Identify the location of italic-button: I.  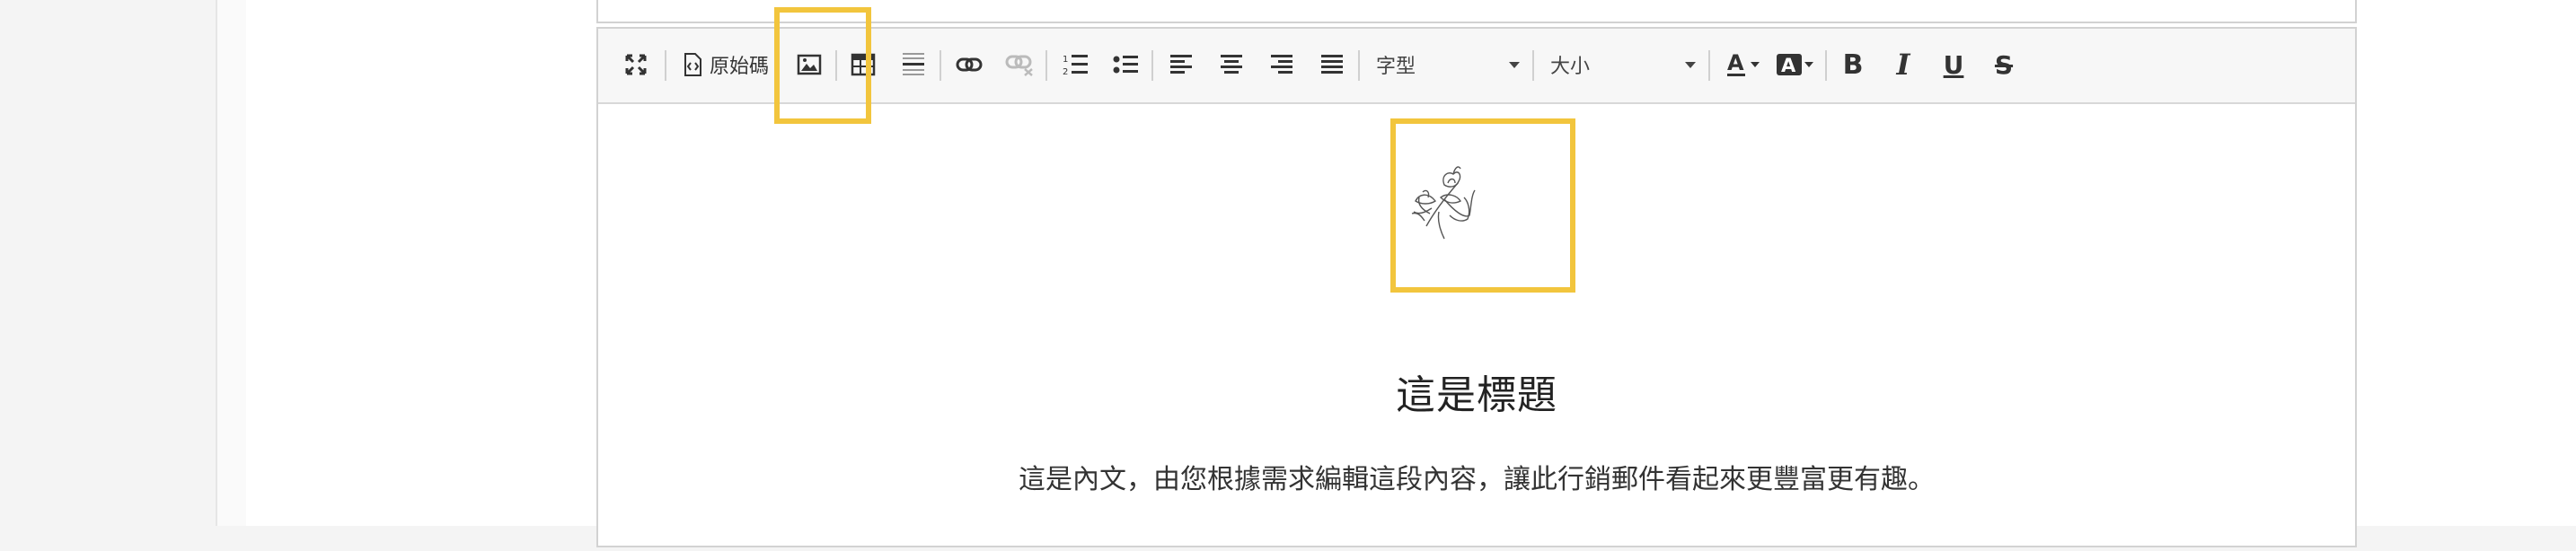
(1903, 64).